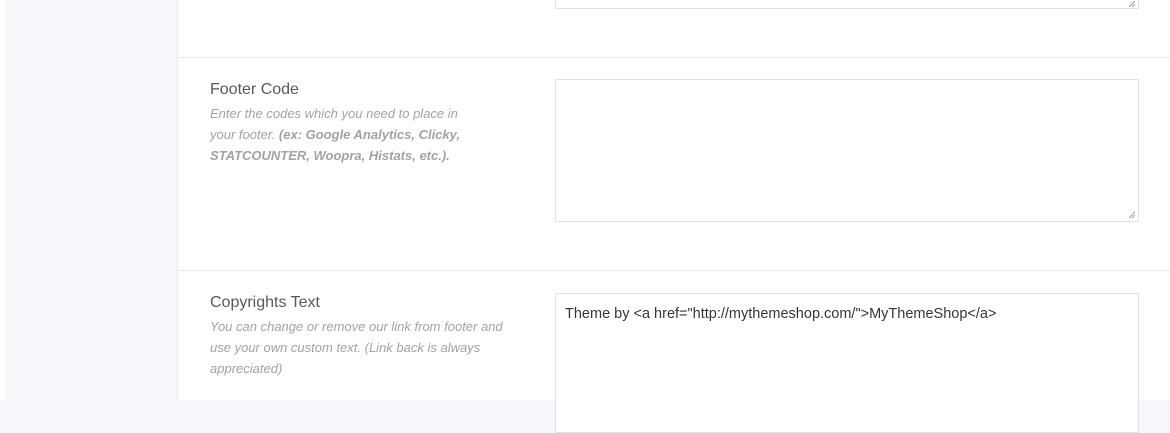 The image size is (1170, 433). I want to click on header-code-textarea, so click(847, 4).